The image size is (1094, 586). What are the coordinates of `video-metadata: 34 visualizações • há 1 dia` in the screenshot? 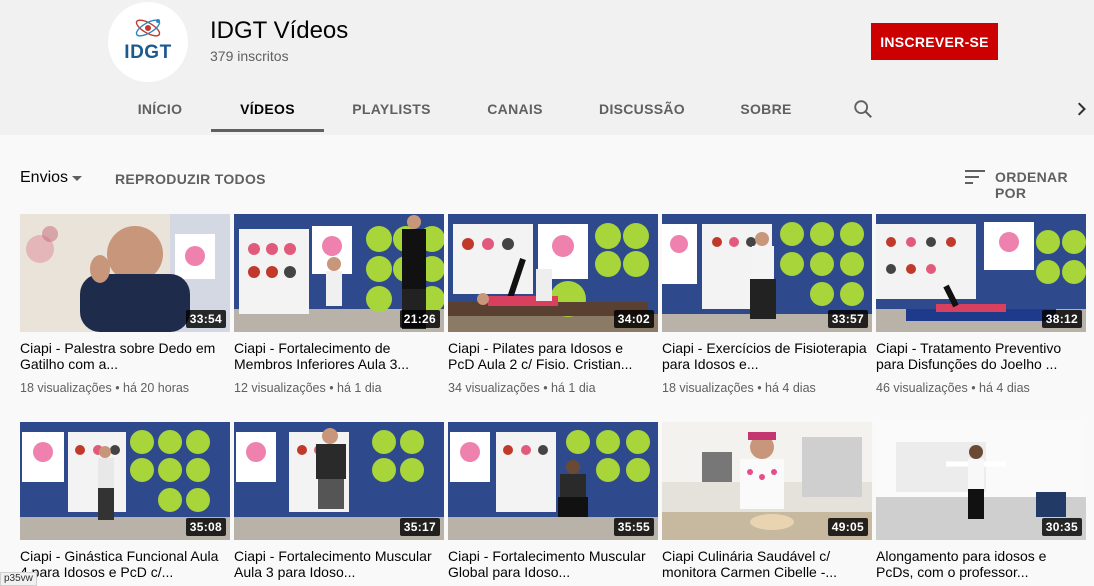 It's located at (522, 388).